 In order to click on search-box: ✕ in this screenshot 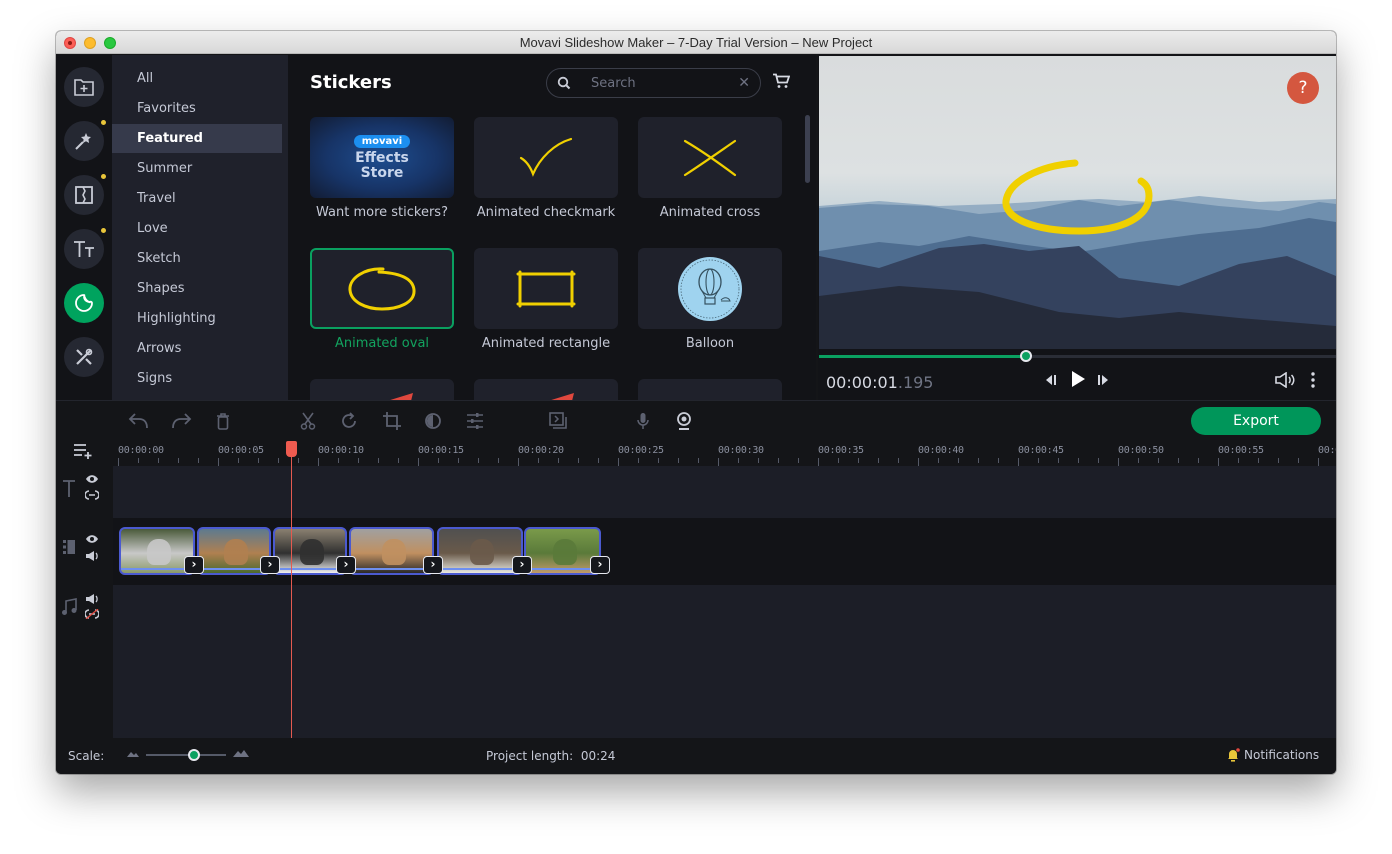, I will do `click(653, 83)`.